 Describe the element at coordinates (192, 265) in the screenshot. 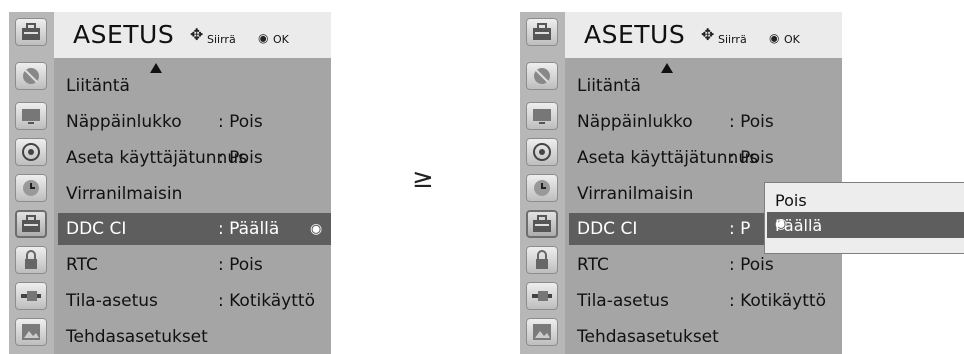

I see `menu-item-rtc: RTC : Pois` at that location.